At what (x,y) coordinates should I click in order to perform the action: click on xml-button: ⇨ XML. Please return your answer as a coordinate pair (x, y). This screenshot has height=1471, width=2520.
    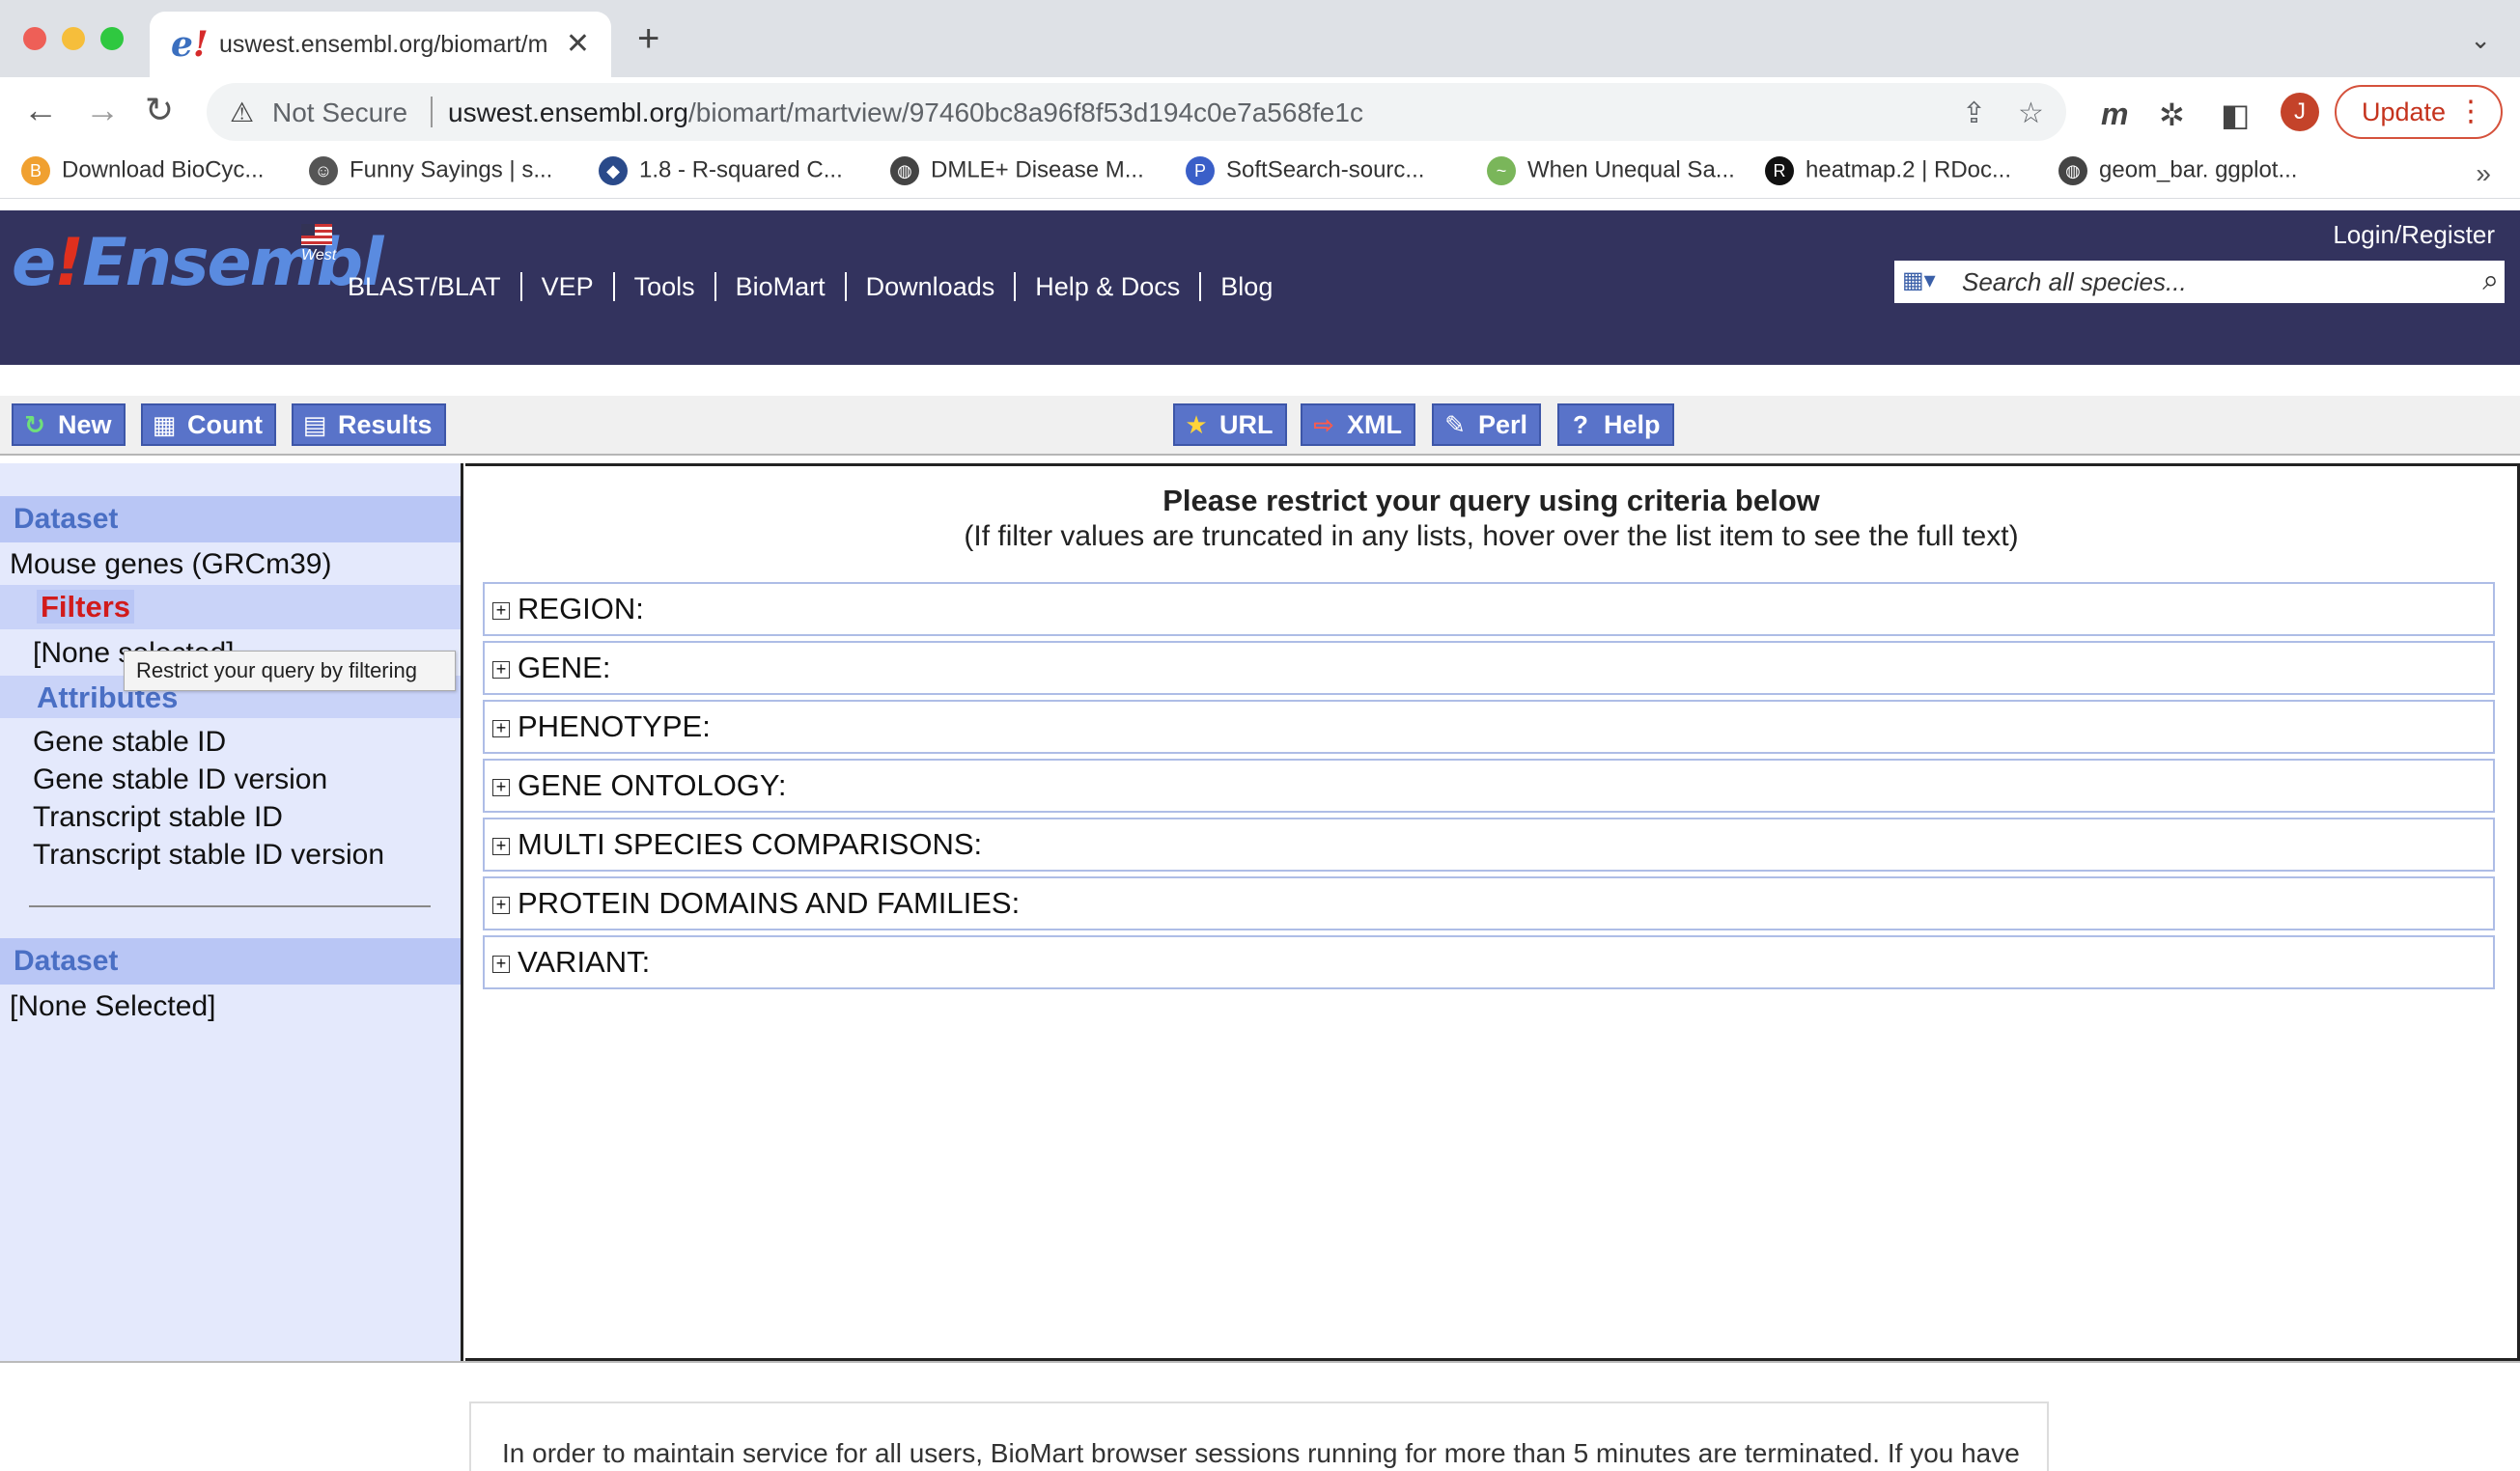
    Looking at the image, I should click on (1358, 425).